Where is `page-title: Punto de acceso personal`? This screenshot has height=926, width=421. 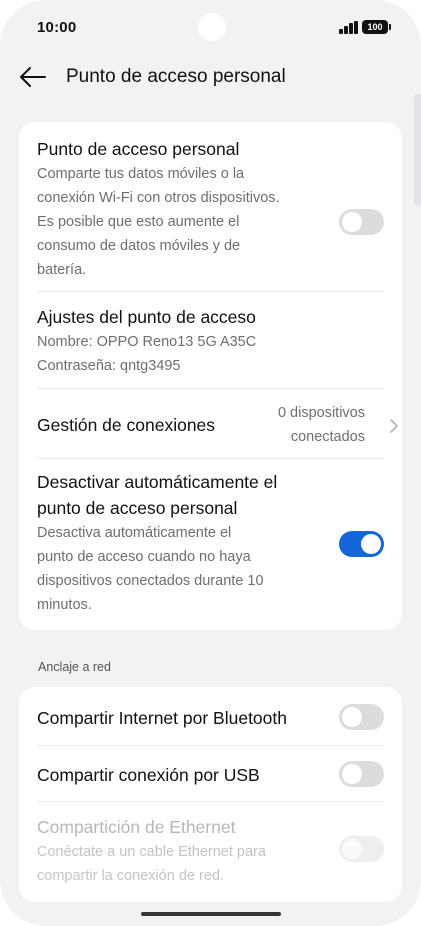
page-title: Punto de acceso personal is located at coordinates (176, 76).